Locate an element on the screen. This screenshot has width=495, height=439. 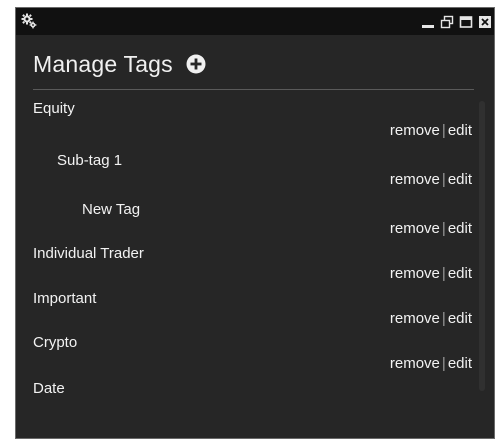
scrollbar is located at coordinates (482, 246).